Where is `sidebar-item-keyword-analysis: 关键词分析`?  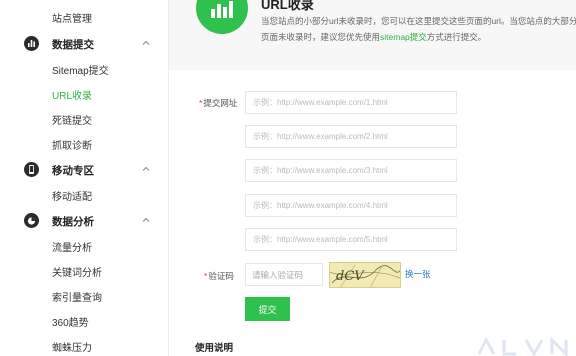 sidebar-item-keyword-analysis: 关键词分析 is located at coordinates (77, 271).